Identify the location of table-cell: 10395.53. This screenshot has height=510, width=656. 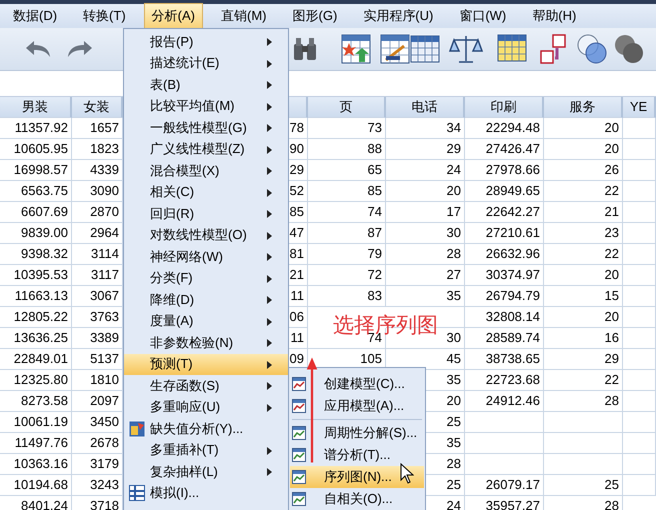
(36, 275).